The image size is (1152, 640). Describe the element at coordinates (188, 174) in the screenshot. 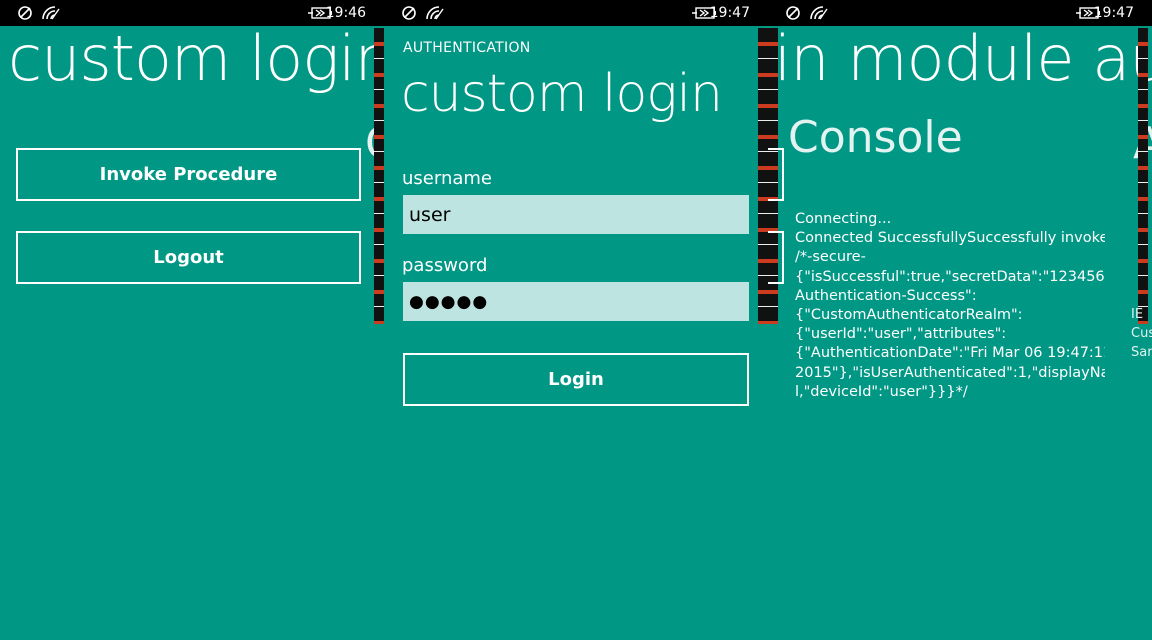

I see `invoke-procedure-button: Invoke Procedure` at that location.